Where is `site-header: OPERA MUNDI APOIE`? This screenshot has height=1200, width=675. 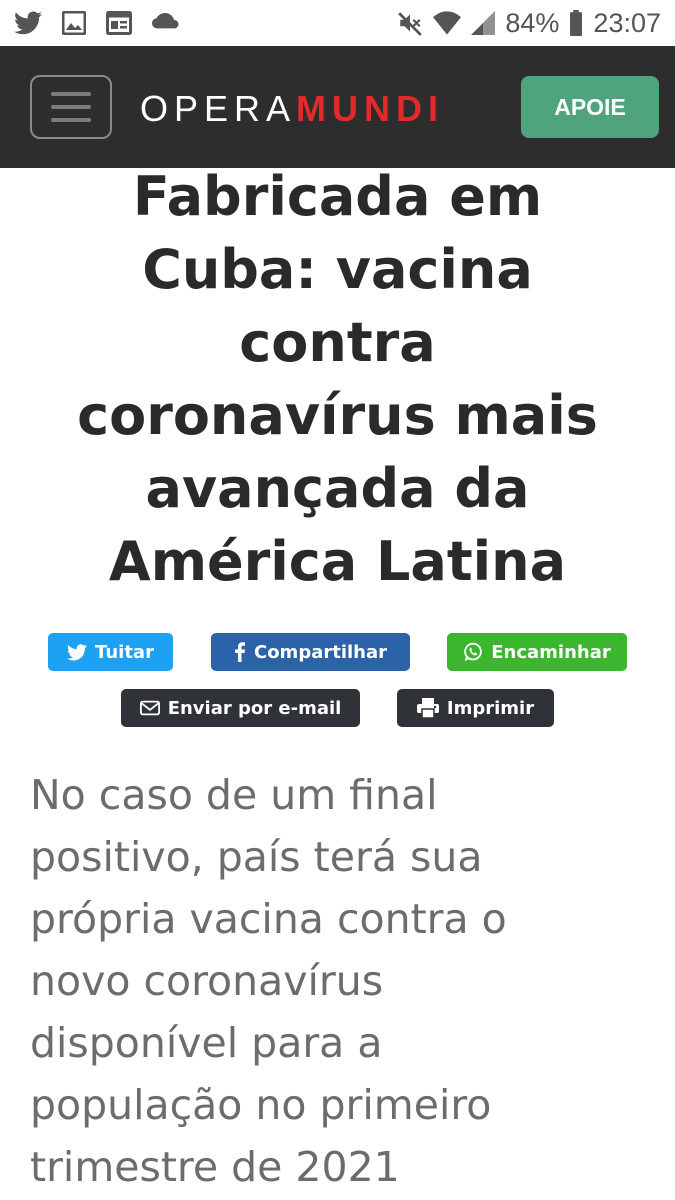 site-header: OPERA MUNDI APOIE is located at coordinates (337, 107).